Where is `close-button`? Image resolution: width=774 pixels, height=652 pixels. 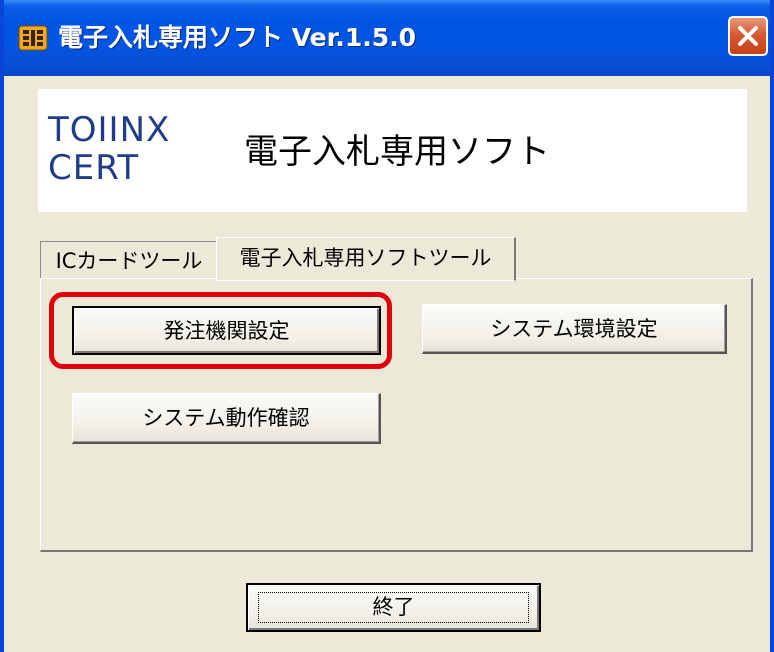 close-button is located at coordinates (748, 36).